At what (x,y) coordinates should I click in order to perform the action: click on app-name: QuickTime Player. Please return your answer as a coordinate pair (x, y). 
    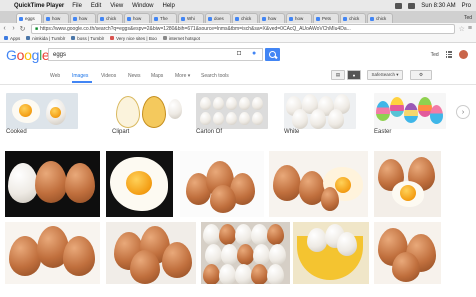
    Looking at the image, I should click on (39, 6).